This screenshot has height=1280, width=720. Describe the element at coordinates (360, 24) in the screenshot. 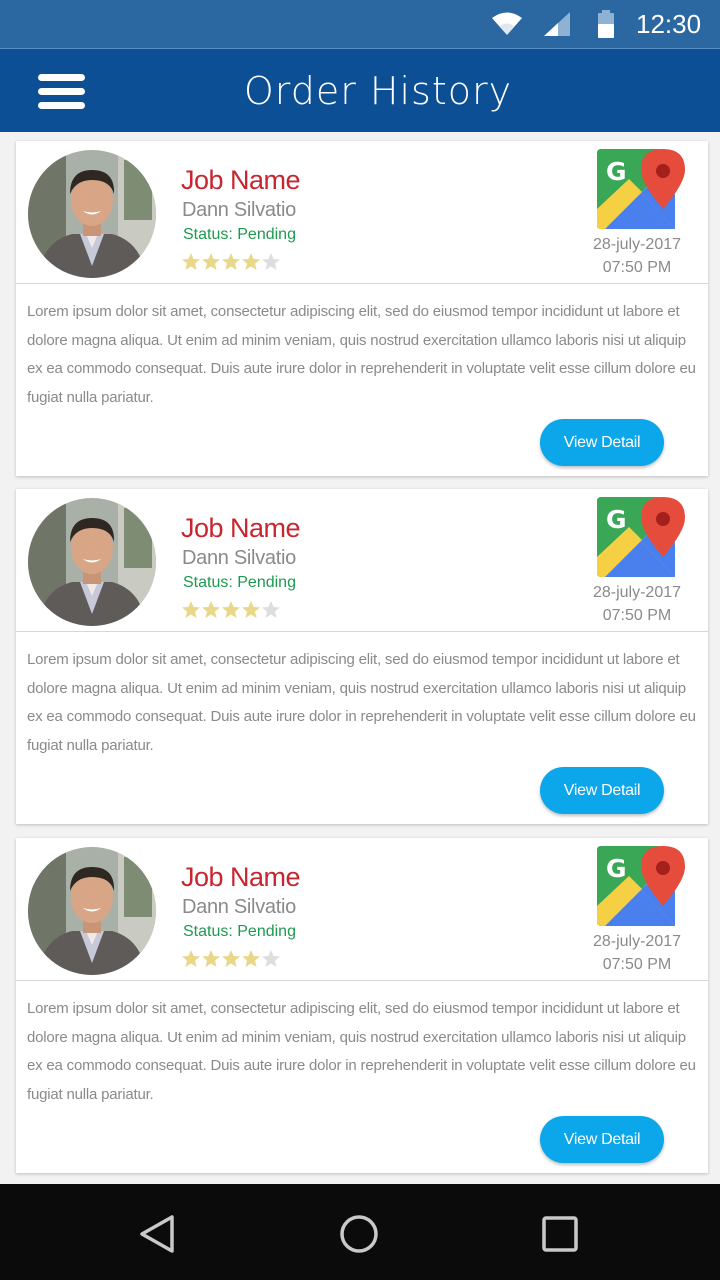

I see `status-bar: 12:30` at that location.